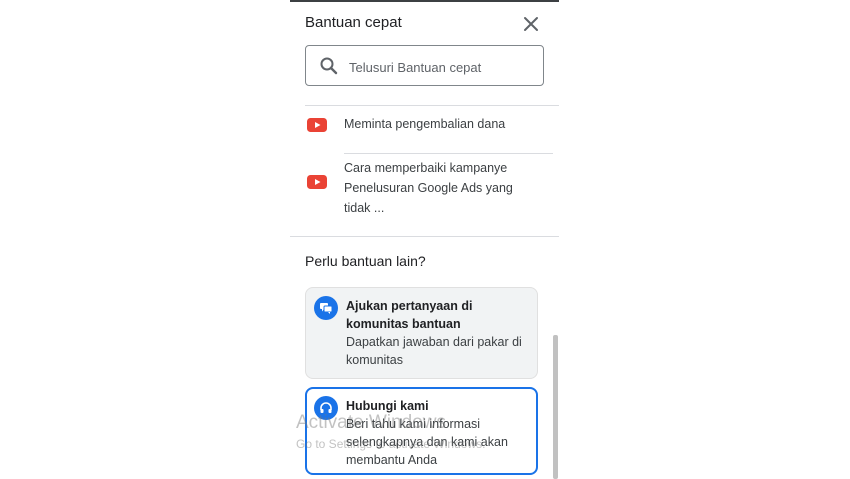 This screenshot has width=850, height=479. Describe the element at coordinates (387, 406) in the screenshot. I see `card-title: Hubungi kami` at that location.